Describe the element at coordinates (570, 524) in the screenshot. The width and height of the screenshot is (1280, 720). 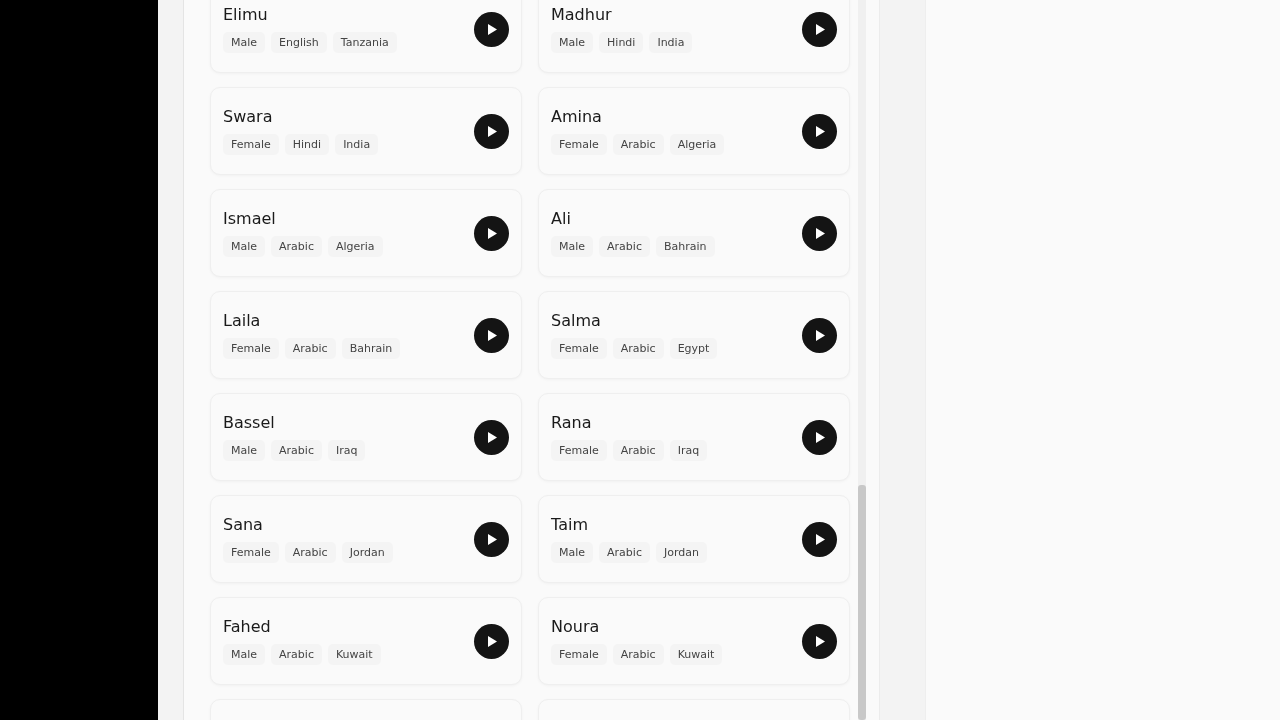
I see `voice-name: Taim` at that location.